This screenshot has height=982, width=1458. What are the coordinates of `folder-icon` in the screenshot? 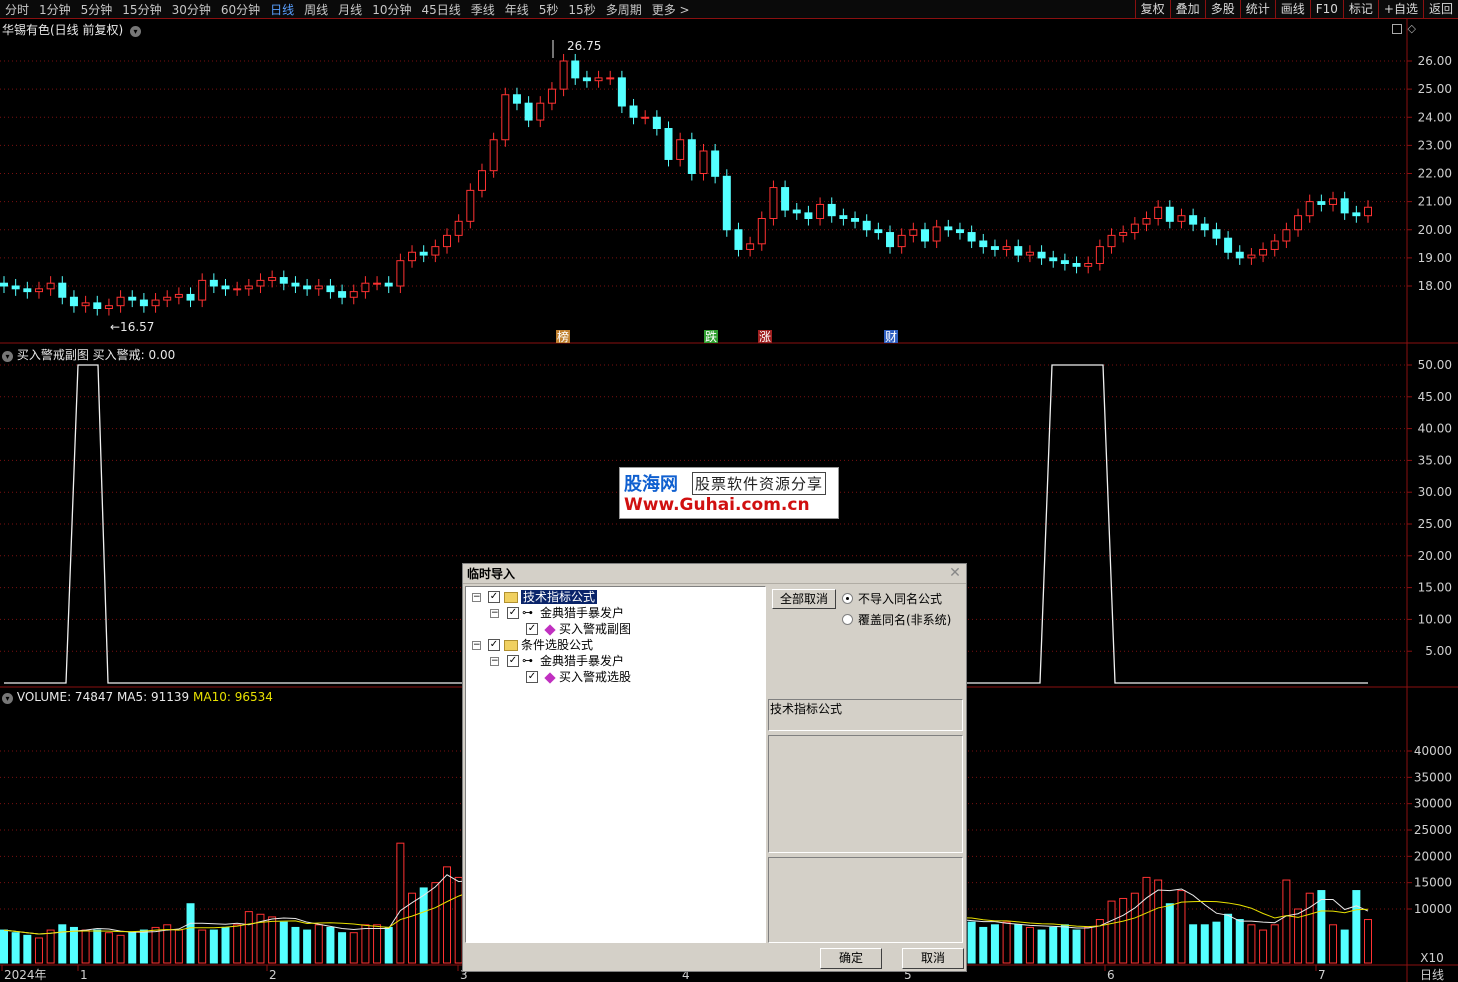 It's located at (511, 597).